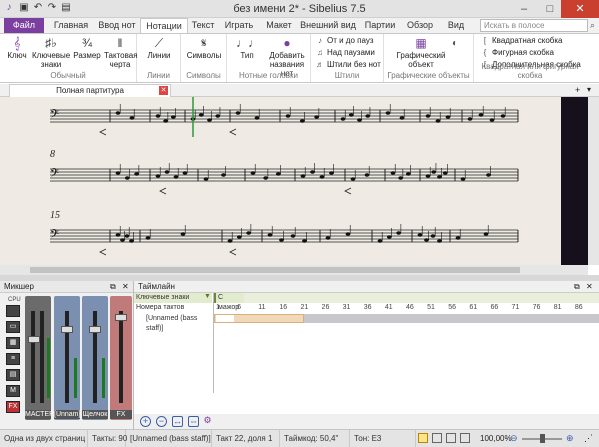 This screenshot has width=599, height=447. Describe the element at coordinates (550, 9) in the screenshot. I see `maximize-icon: □` at that location.